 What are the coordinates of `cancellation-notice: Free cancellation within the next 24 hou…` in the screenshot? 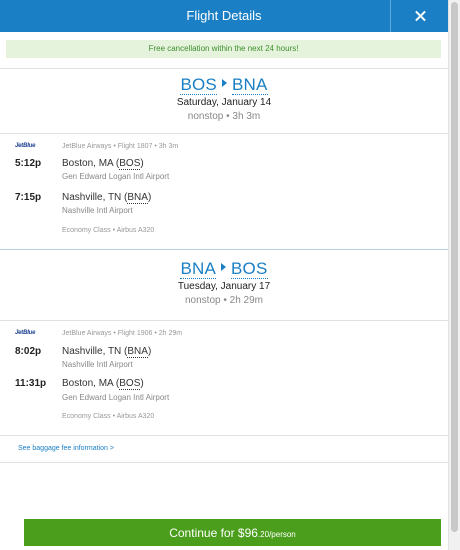 It's located at (223, 49).